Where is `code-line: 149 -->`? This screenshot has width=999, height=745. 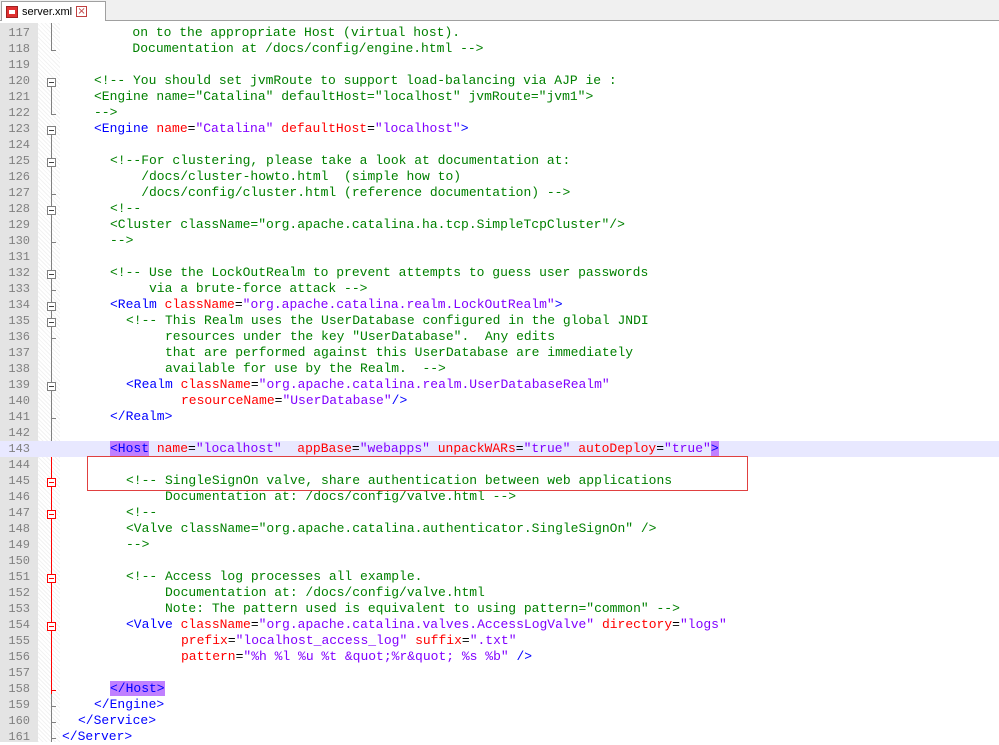 code-line: 149 --> is located at coordinates (499, 545).